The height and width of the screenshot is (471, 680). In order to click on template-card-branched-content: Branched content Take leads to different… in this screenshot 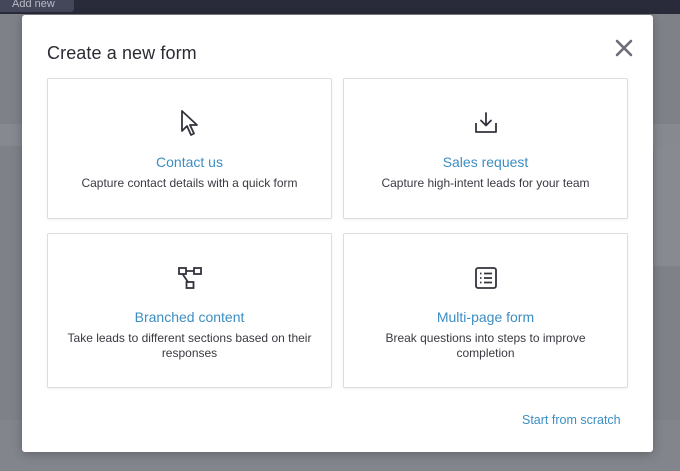, I will do `click(189, 310)`.